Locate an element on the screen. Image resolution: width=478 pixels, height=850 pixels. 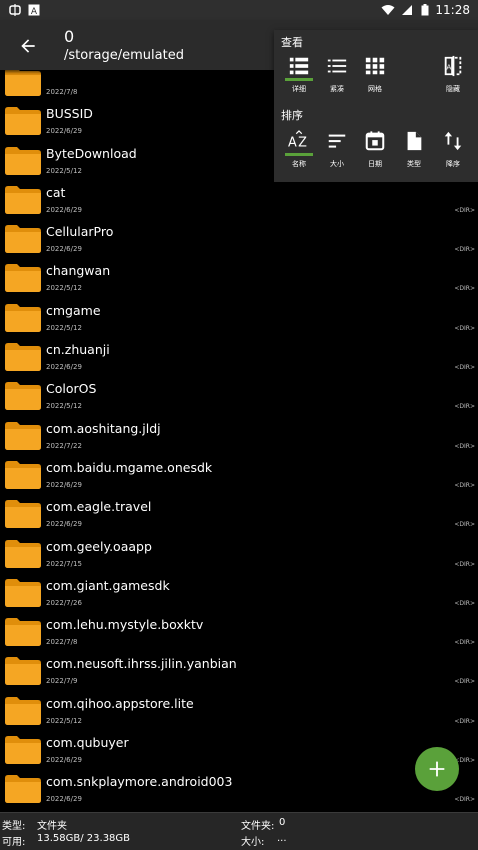
file-name: ColorOS is located at coordinates (71, 389).